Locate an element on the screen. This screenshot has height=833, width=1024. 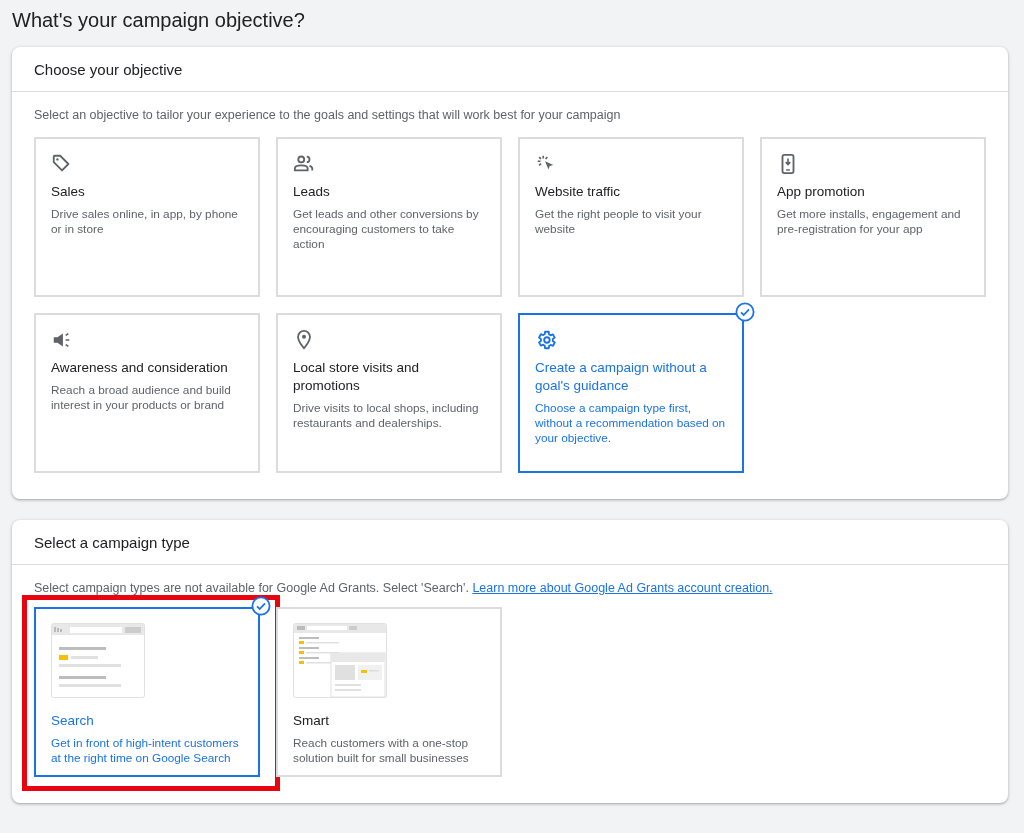
learn-more-link: Learn more about Google Ad Grants account creation. is located at coordinates (622, 588).